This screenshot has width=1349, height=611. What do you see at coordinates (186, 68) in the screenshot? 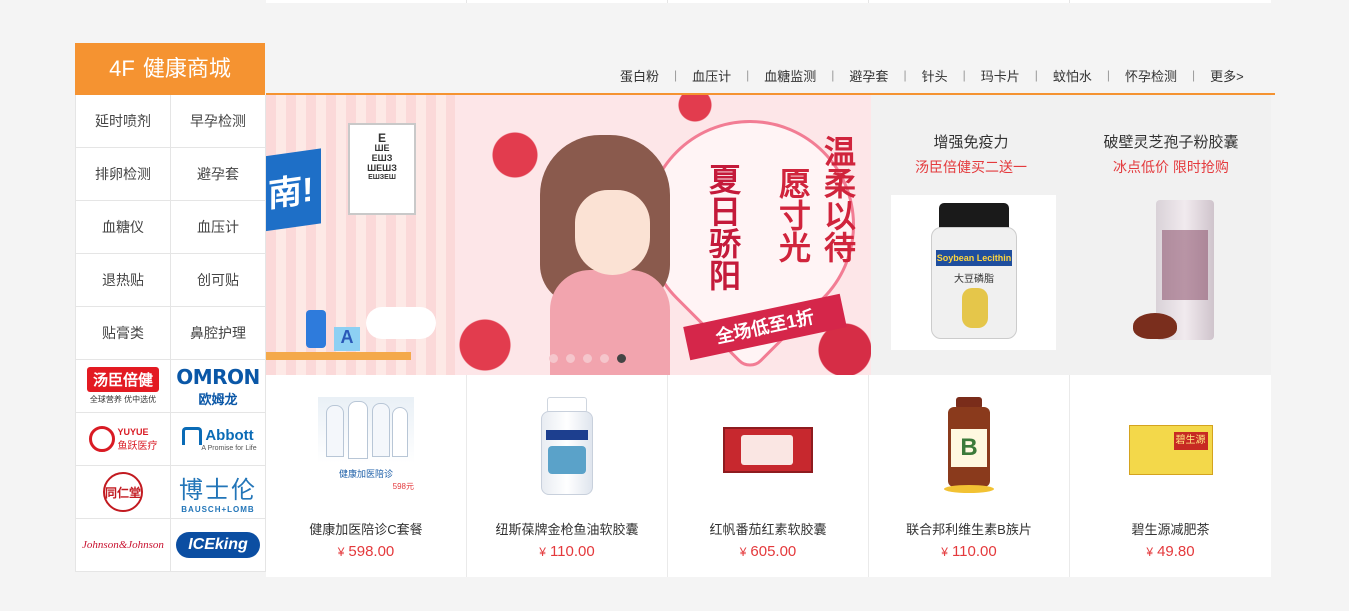
I see `floor-name: 健康商城` at bounding box center [186, 68].